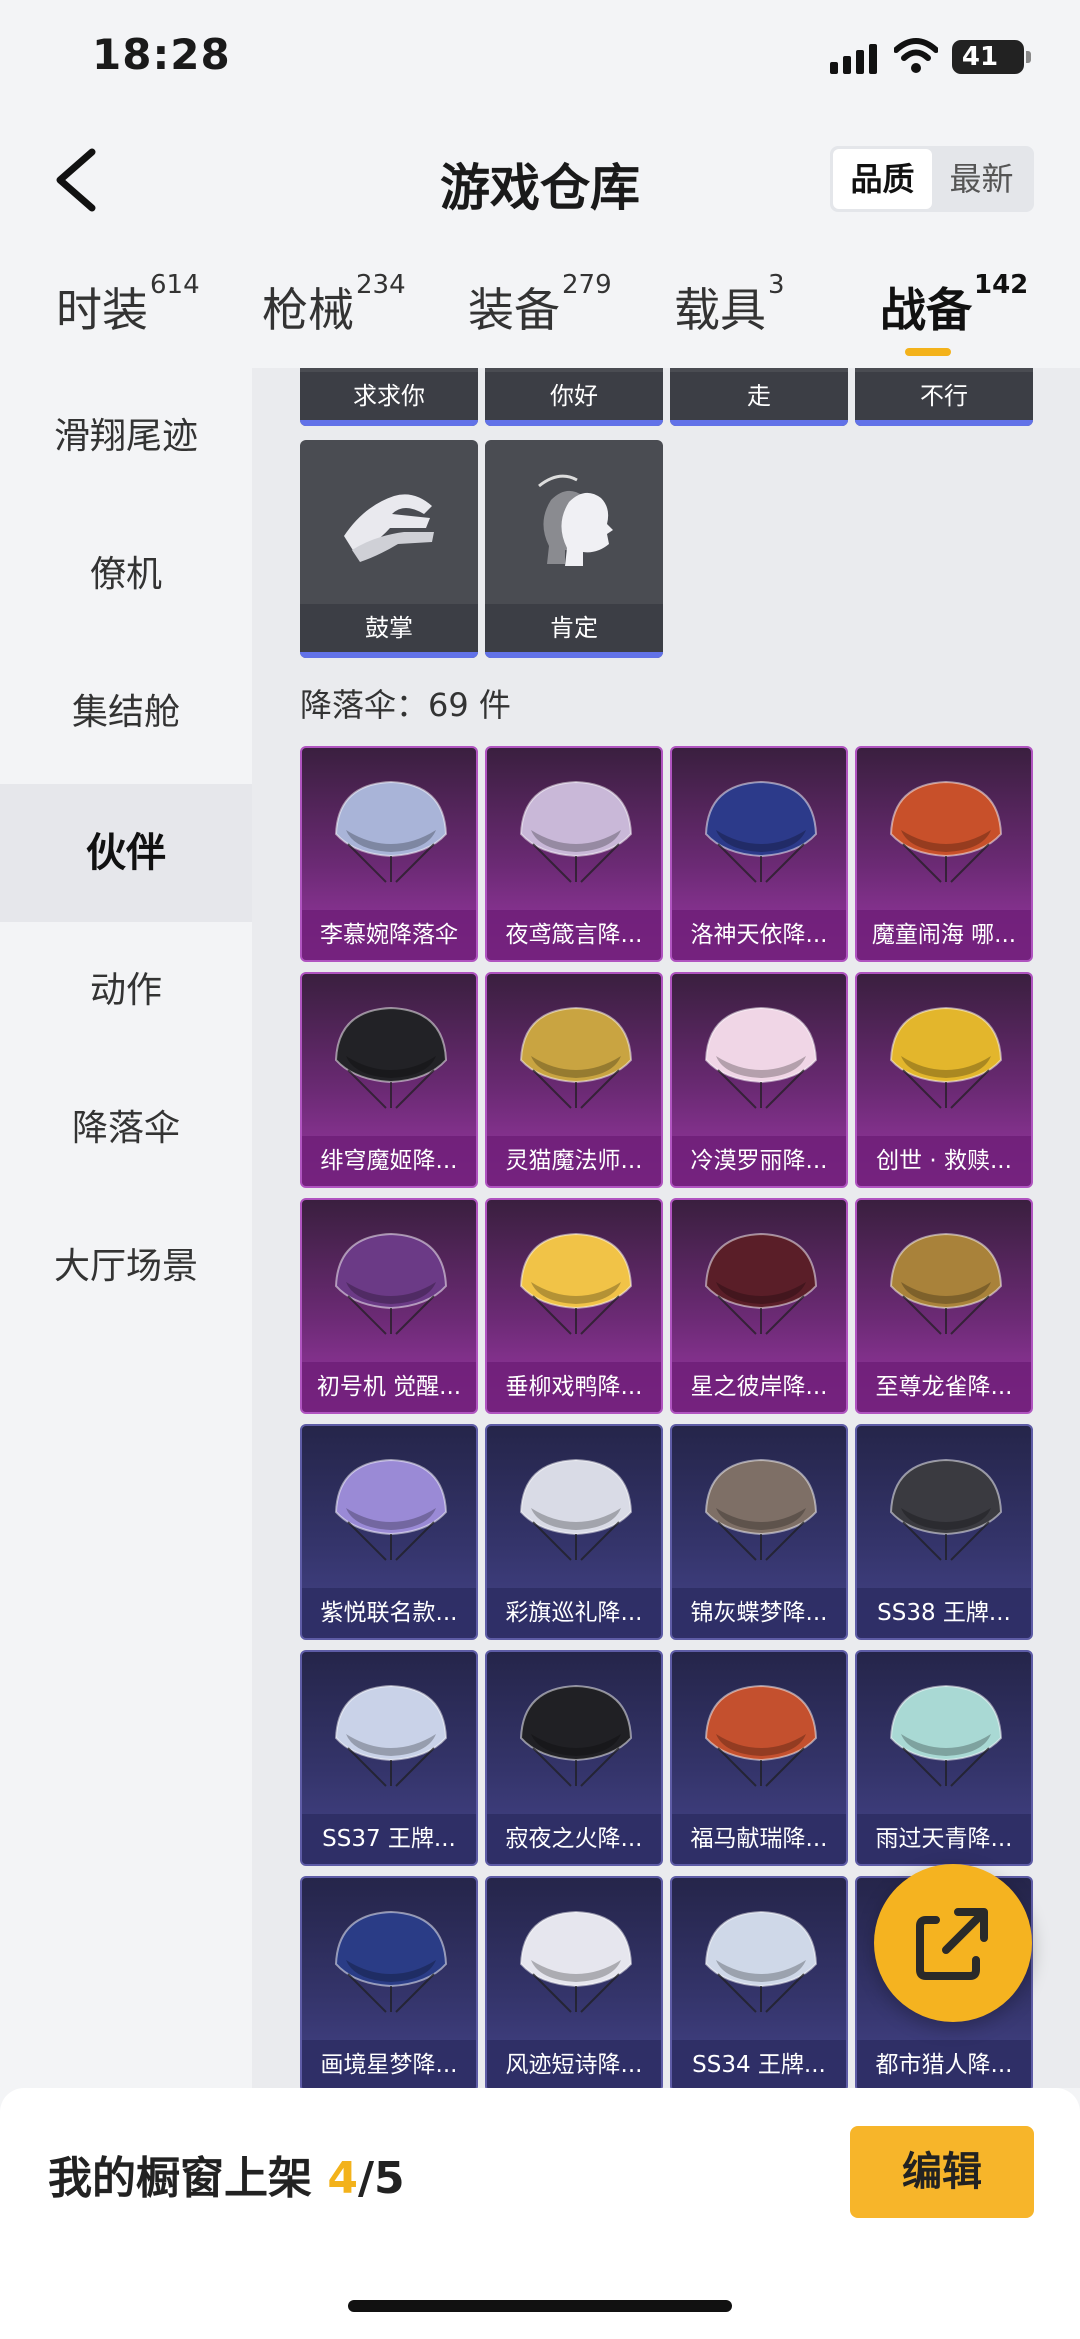 This screenshot has width=1080, height=2339. What do you see at coordinates (540, 2306) in the screenshot?
I see `home-indicator` at bounding box center [540, 2306].